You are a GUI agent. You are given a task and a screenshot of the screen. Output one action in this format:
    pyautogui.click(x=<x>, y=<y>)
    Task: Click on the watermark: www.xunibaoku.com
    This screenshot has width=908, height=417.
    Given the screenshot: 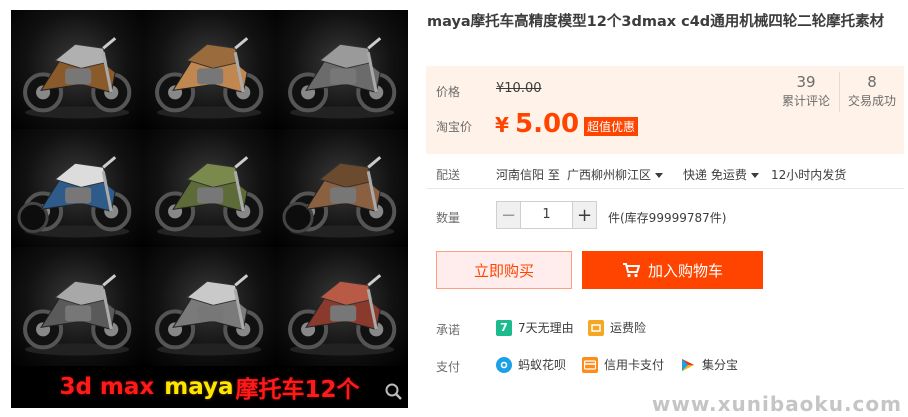 What is the action you would take?
    pyautogui.click(x=776, y=404)
    